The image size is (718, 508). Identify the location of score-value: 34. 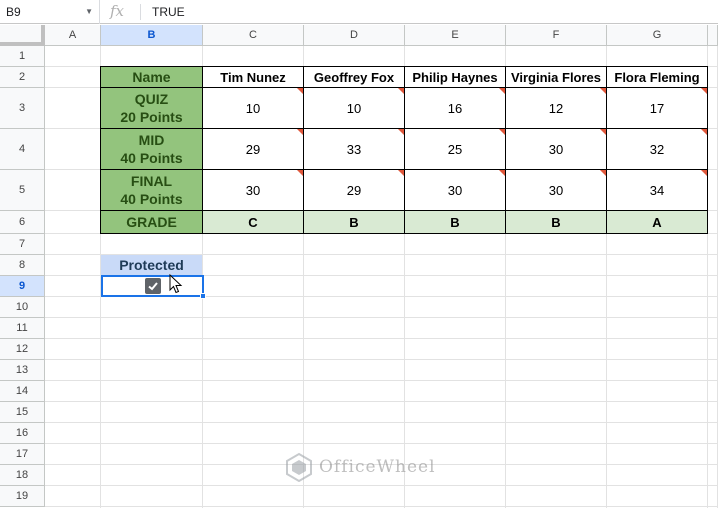
(657, 190).